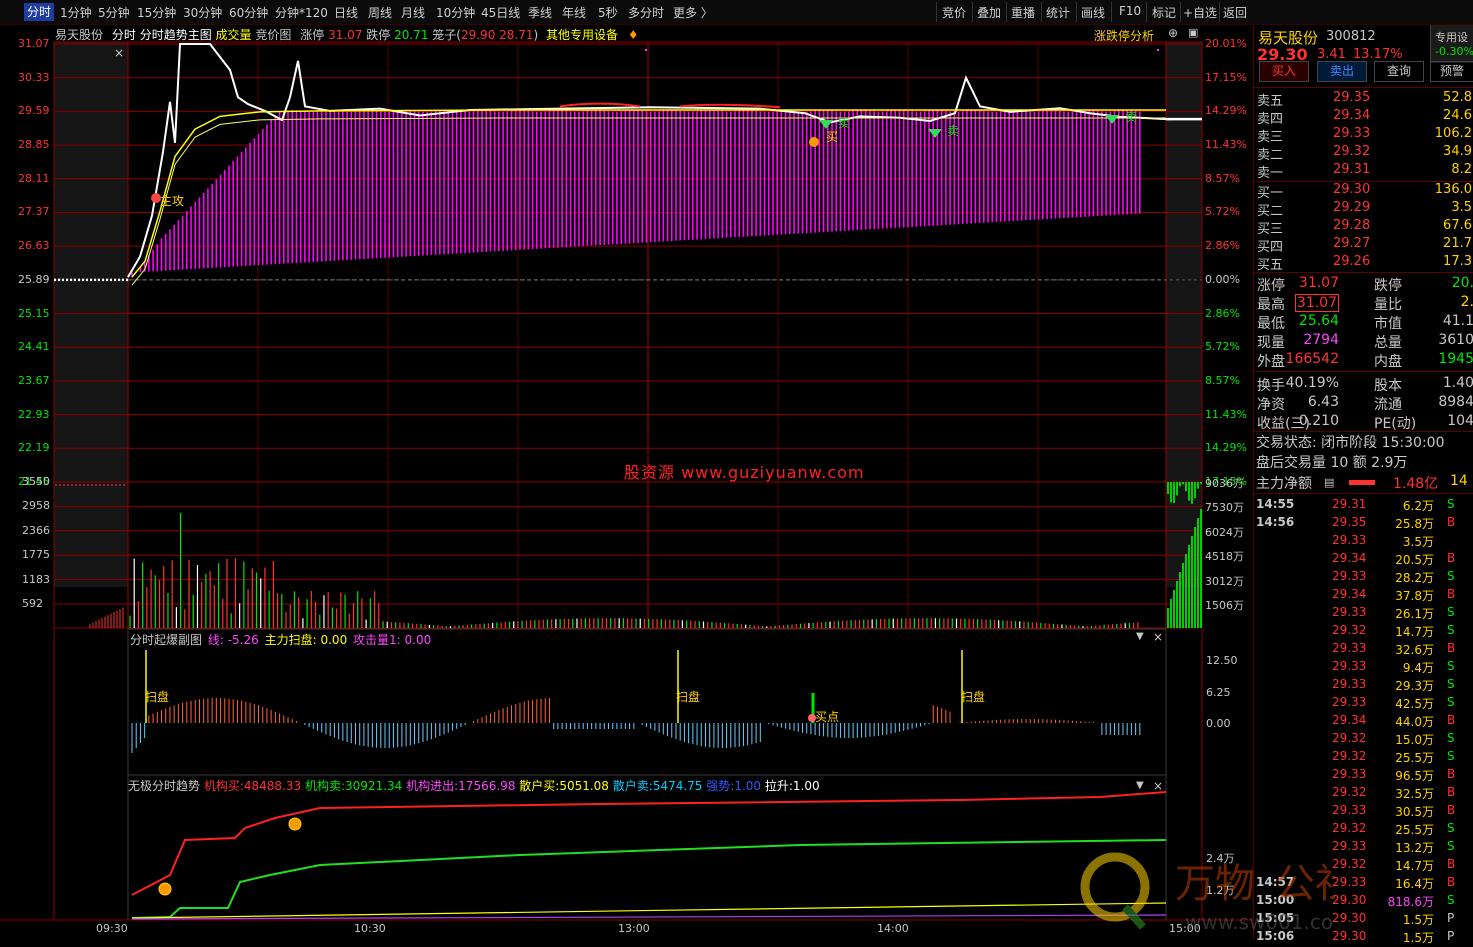  I want to click on price-tick: 29.59, so click(34, 111).